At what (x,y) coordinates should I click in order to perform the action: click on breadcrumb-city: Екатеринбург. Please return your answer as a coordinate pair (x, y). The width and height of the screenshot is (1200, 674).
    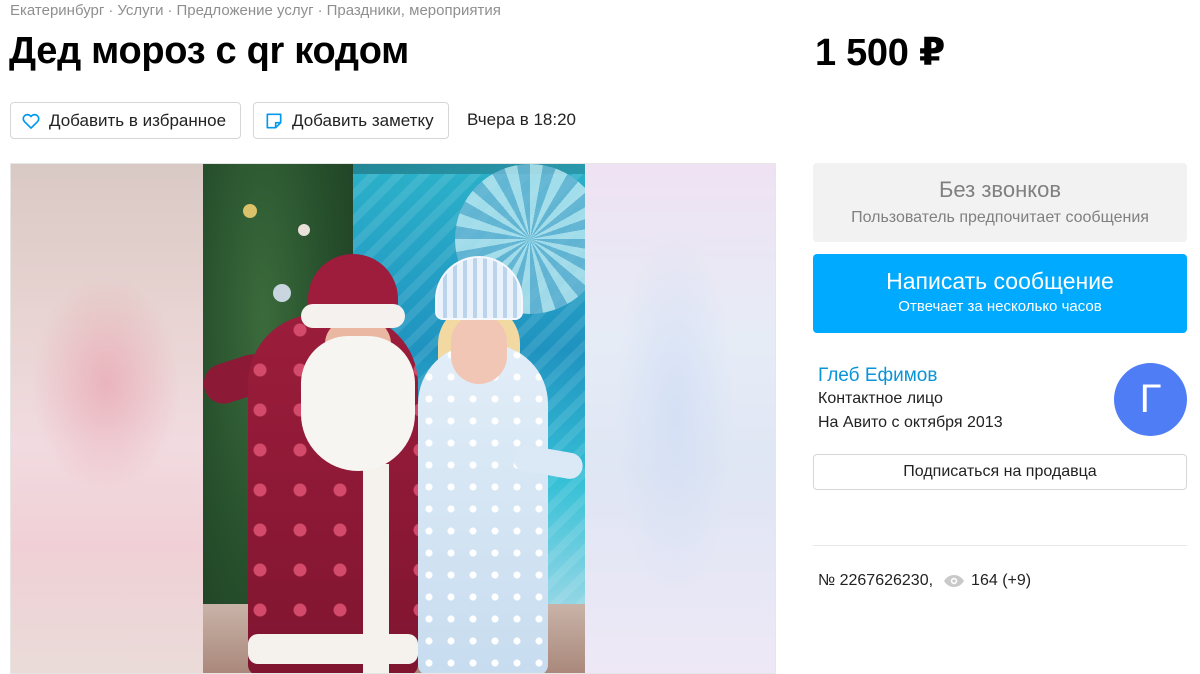
    Looking at the image, I should click on (57, 10).